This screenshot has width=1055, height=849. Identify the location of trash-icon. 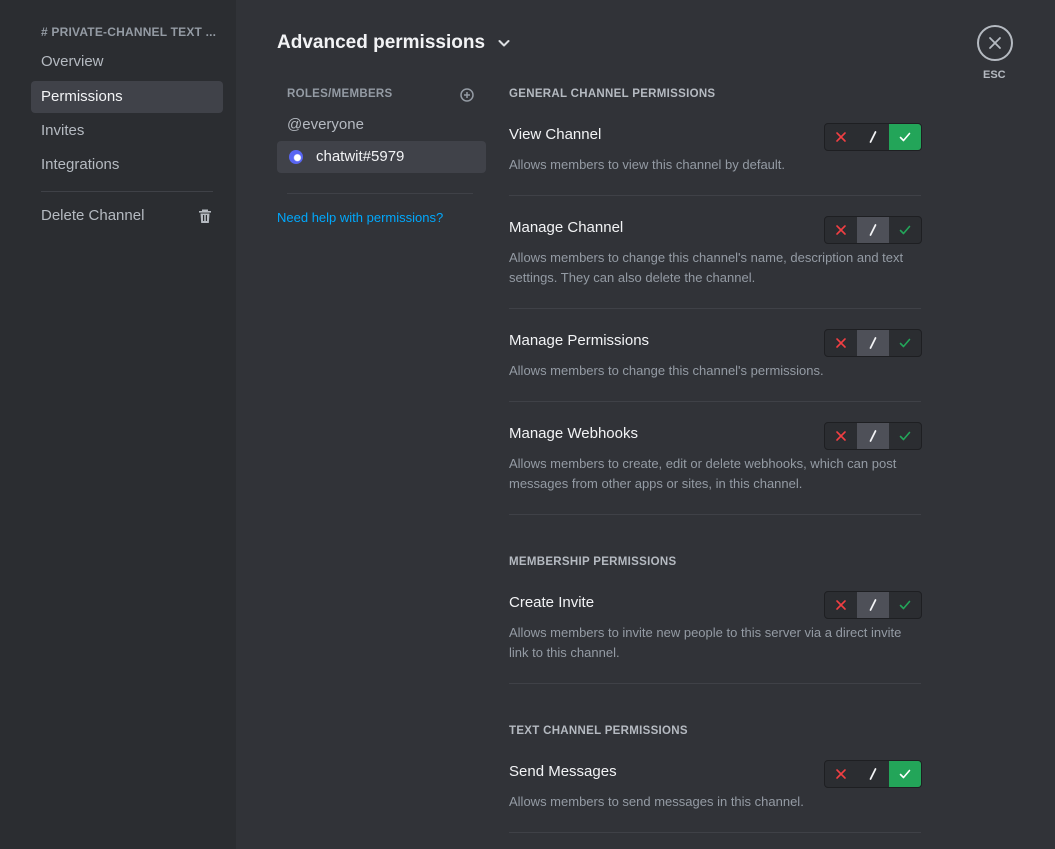
(205, 216).